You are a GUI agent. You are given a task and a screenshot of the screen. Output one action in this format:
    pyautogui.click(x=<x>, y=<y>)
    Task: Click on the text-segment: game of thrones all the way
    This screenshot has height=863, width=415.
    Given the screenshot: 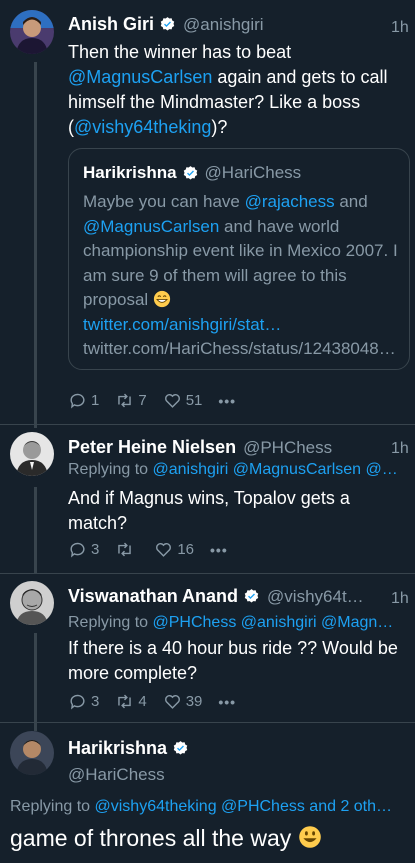 What is the action you would take?
    pyautogui.click(x=154, y=838)
    